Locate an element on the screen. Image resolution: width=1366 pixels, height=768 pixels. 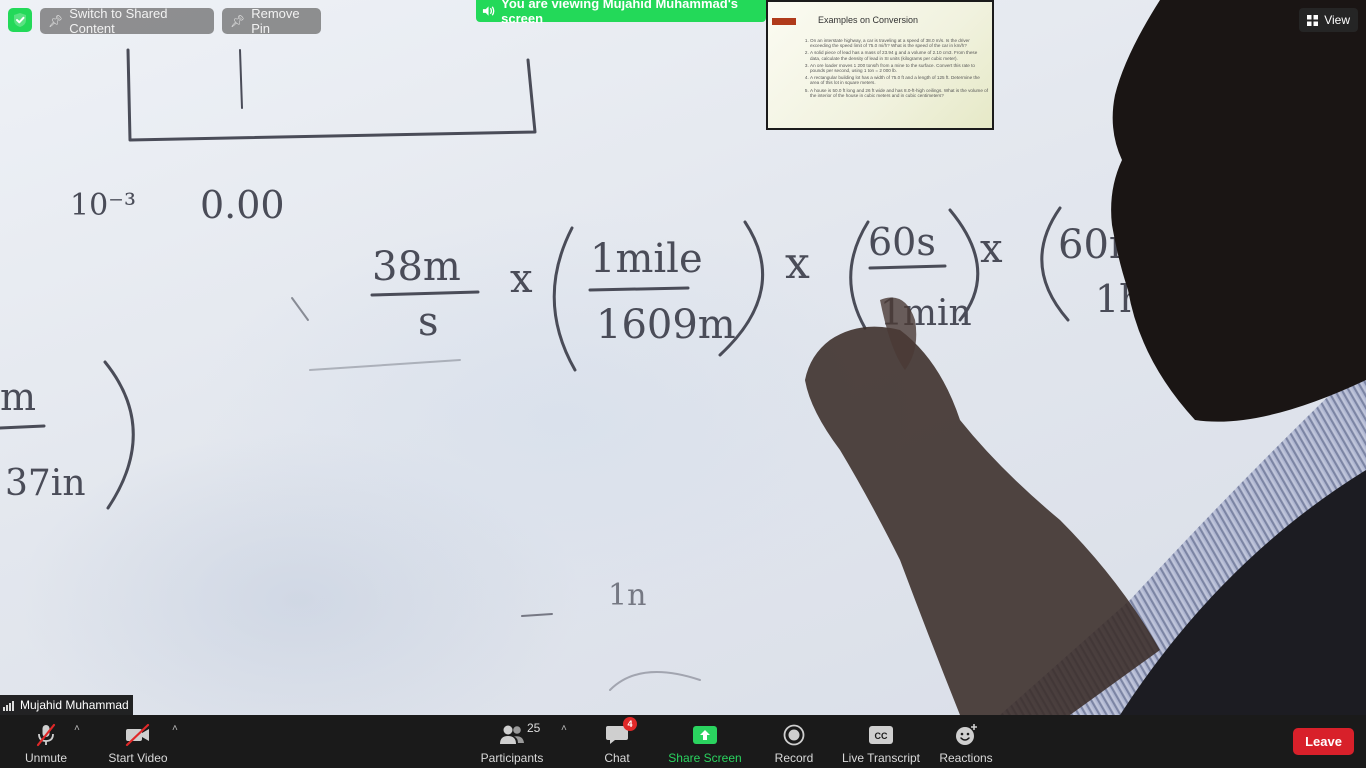
muted-microphone-icon is located at coordinates (46, 735).